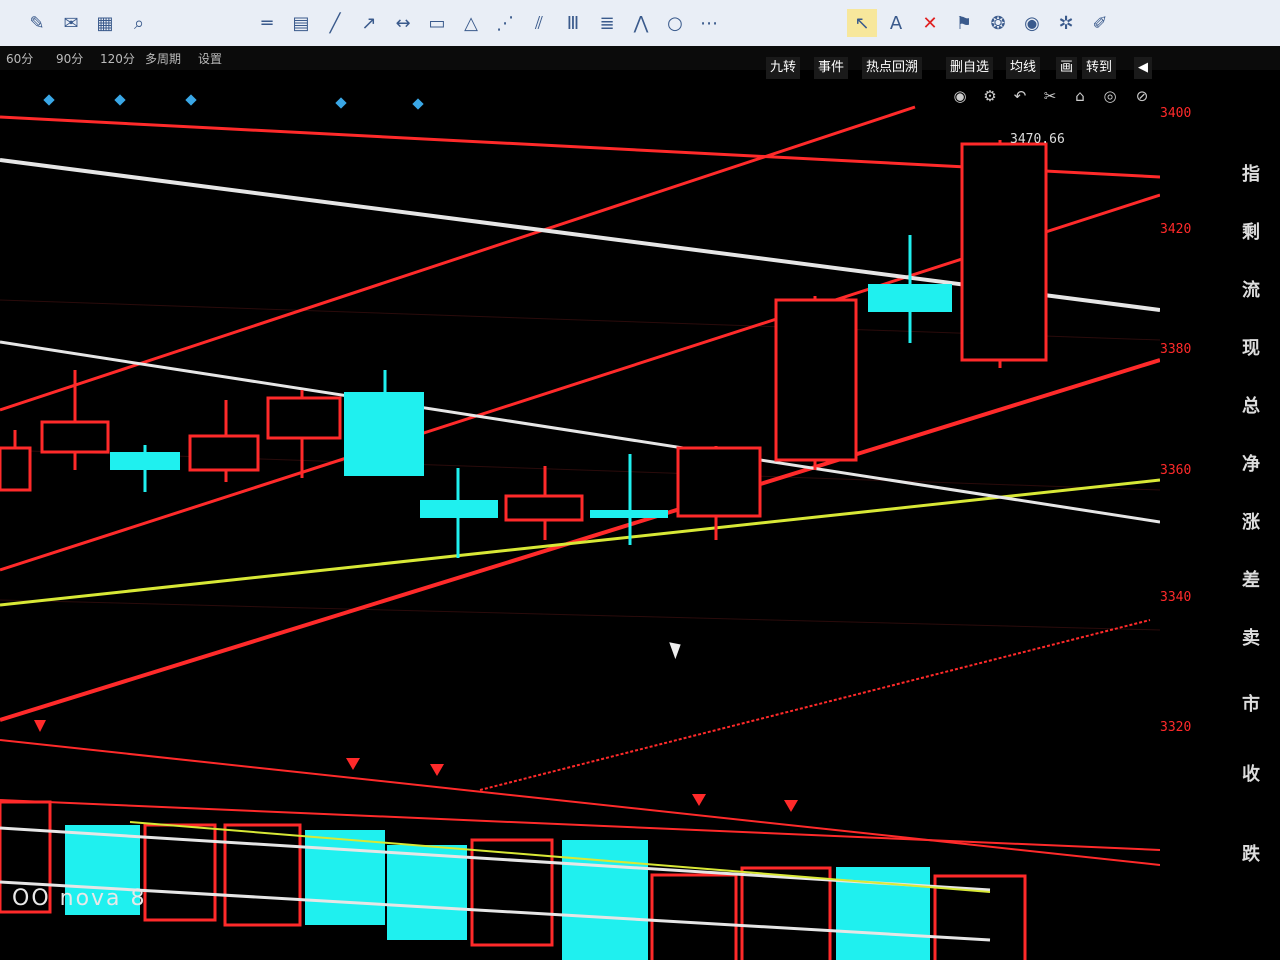 The image size is (1280, 960). I want to click on fan-icon: ⋰, so click(505, 23).